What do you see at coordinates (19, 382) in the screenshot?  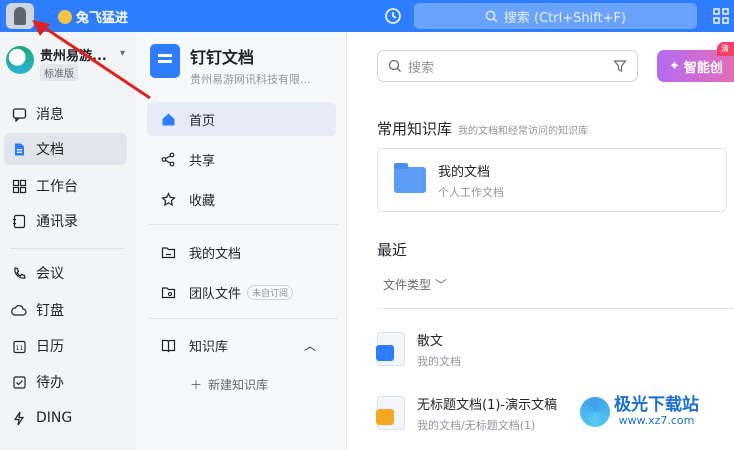 I see `checkbox-icon` at bounding box center [19, 382].